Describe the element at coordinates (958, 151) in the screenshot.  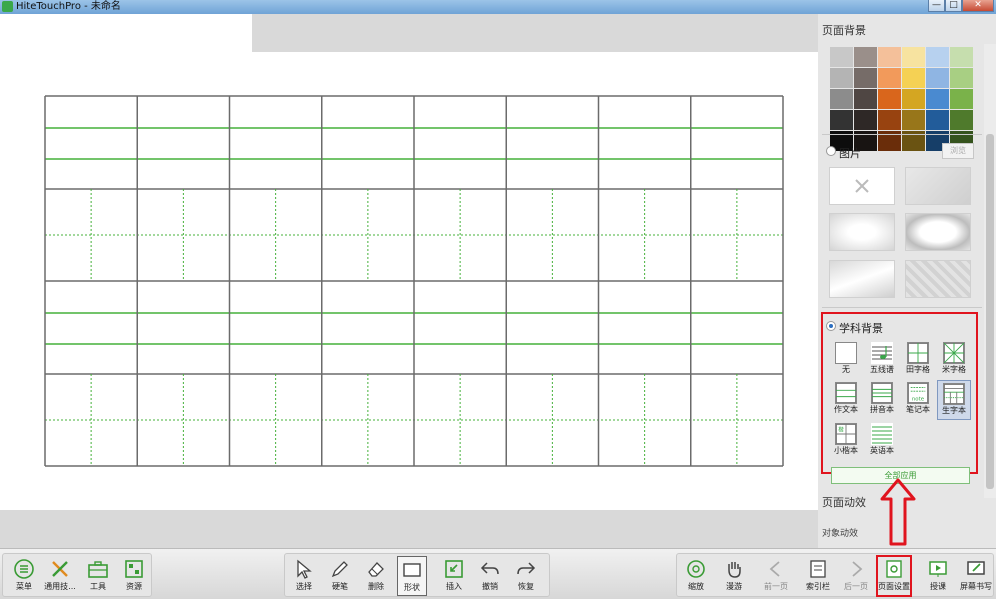
I see `browse-button: 浏览` at that location.